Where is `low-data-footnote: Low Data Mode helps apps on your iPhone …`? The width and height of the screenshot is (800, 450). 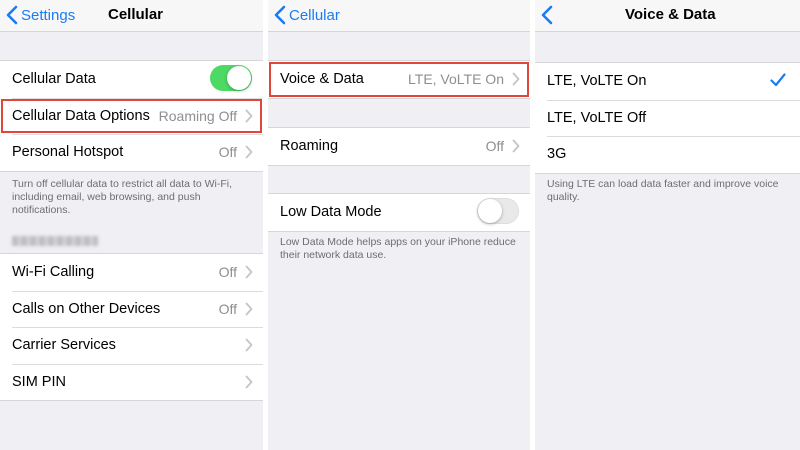 low-data-footnote: Low Data Mode helps apps on your iPhone … is located at coordinates (398, 248).